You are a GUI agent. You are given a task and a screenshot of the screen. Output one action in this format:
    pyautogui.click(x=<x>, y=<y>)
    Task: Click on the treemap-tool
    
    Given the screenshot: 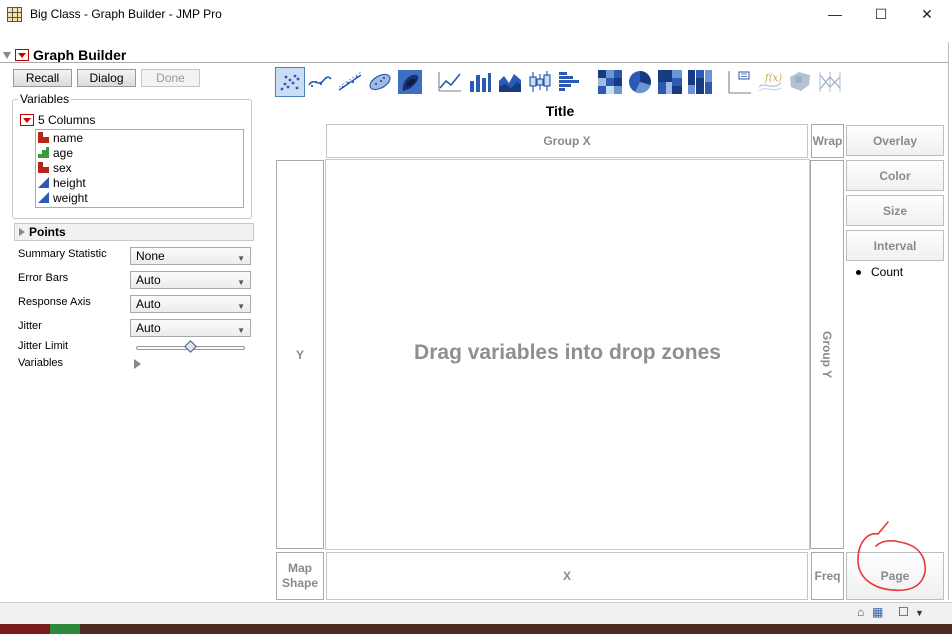 What is the action you would take?
    pyautogui.click(x=670, y=82)
    